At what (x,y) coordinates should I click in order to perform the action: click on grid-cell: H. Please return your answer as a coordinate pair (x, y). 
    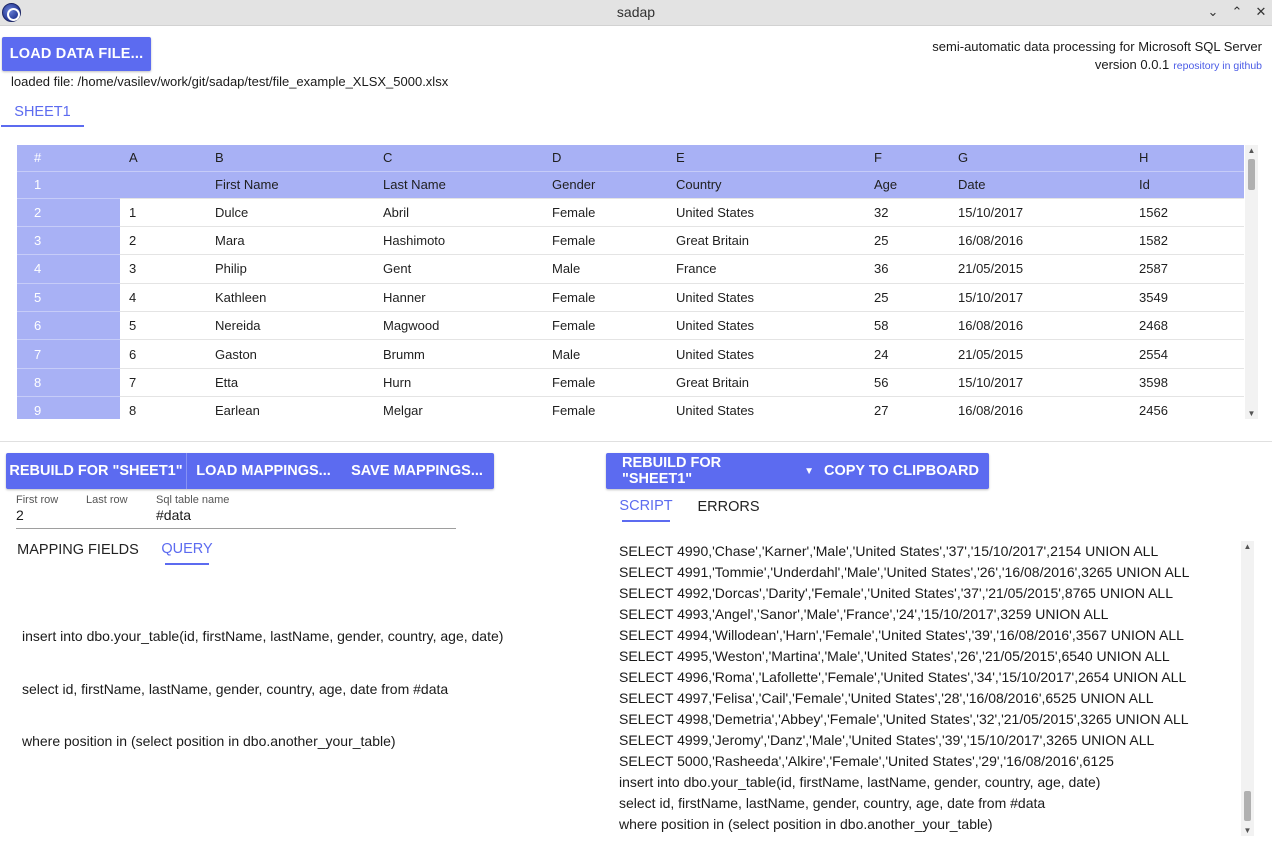
    Looking at the image, I should click on (1191, 158).